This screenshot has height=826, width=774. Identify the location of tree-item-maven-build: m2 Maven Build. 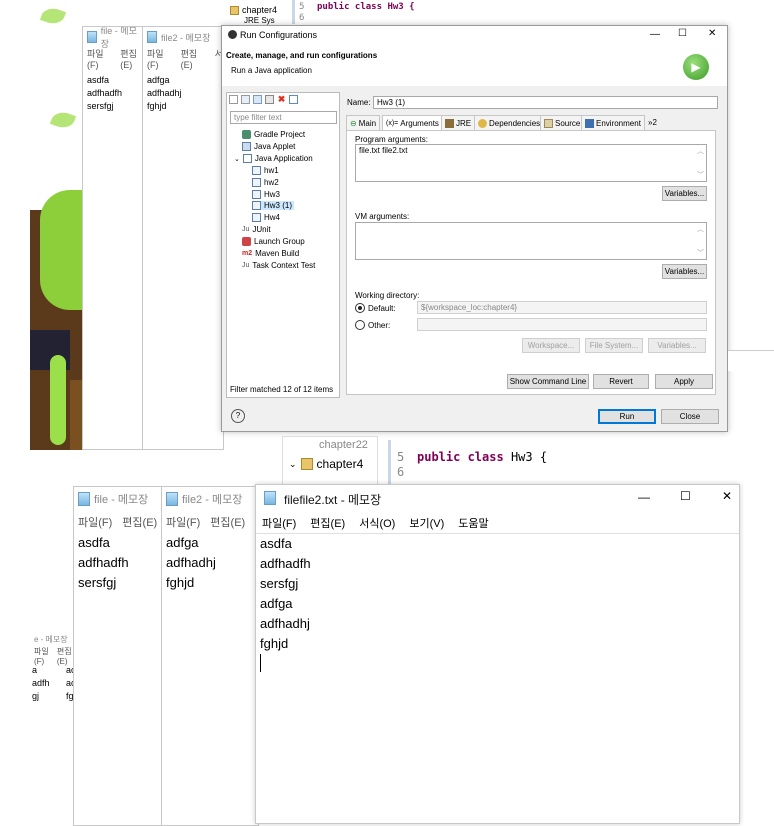
(270, 253).